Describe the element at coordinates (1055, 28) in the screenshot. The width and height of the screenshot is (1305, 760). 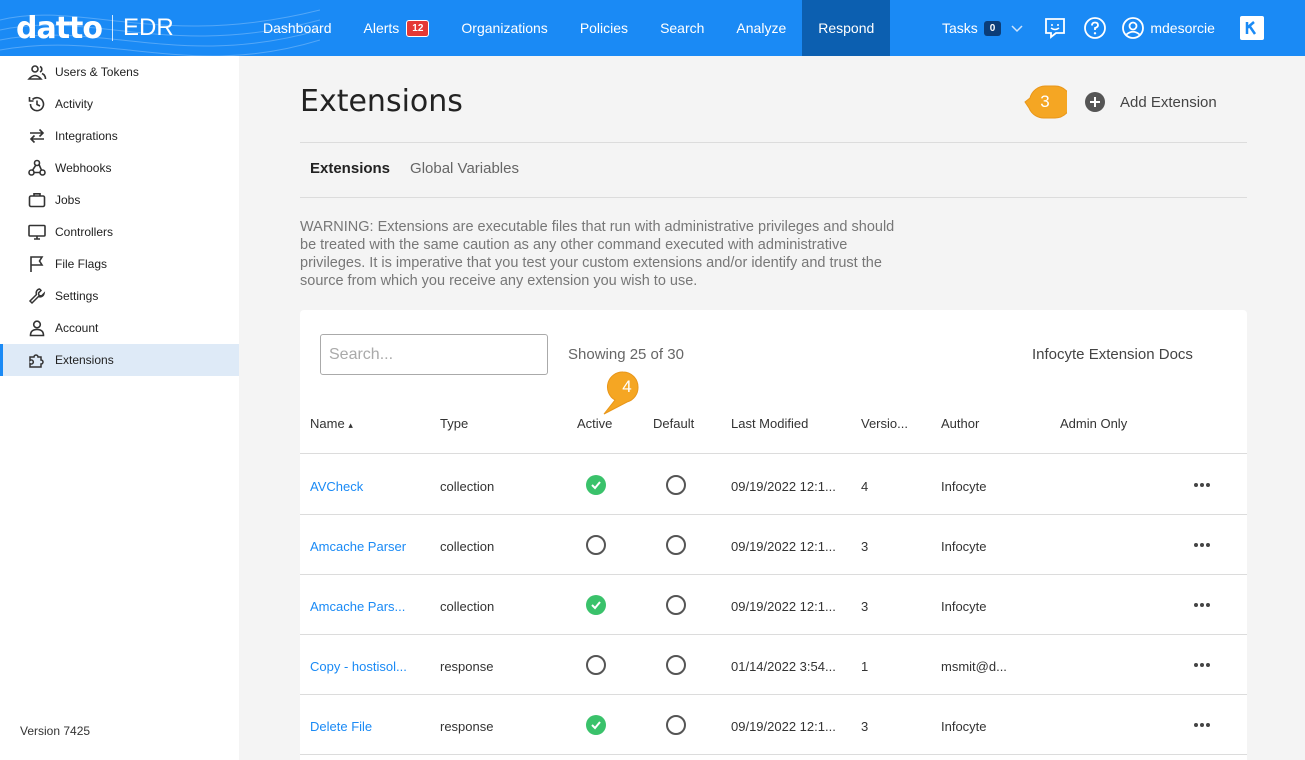
I see `feedback-icon` at that location.